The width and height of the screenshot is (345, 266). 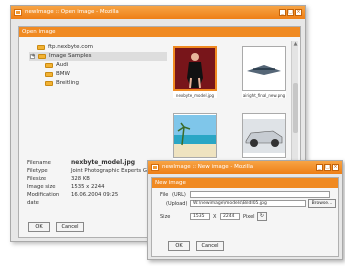 I want to click on image-size-value: 1535 x 2244, so click(x=88, y=187).